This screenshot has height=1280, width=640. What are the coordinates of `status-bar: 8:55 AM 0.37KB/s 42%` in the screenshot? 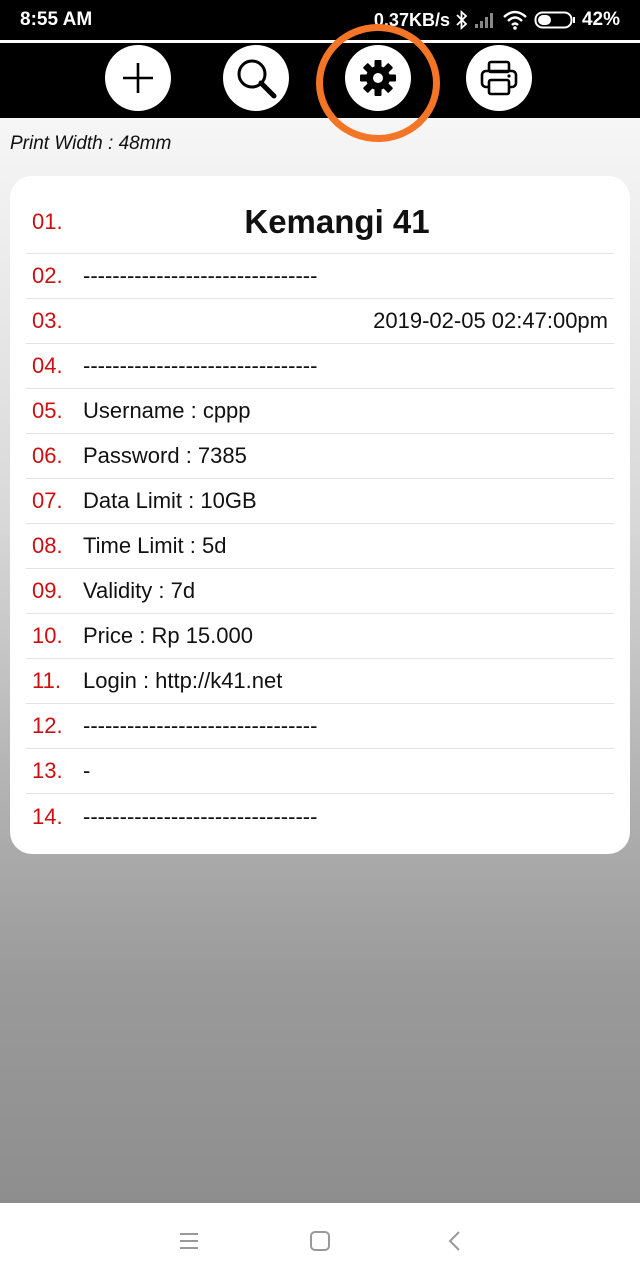 It's located at (320, 20).